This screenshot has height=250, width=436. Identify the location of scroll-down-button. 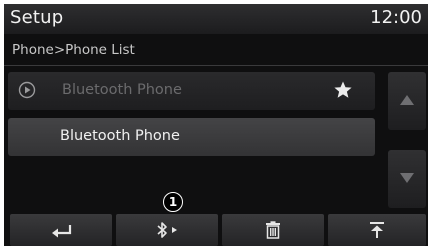
(407, 179).